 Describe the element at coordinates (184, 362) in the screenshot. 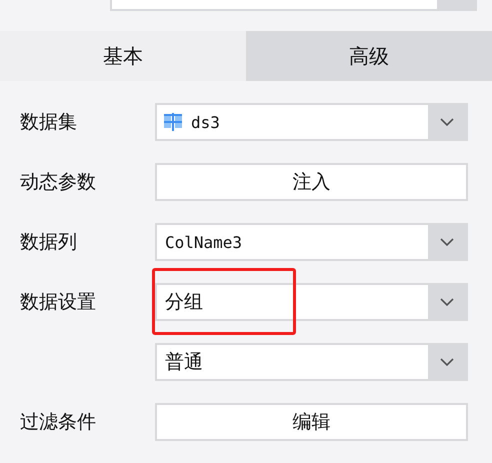

I see `selected-value: 普通` at that location.